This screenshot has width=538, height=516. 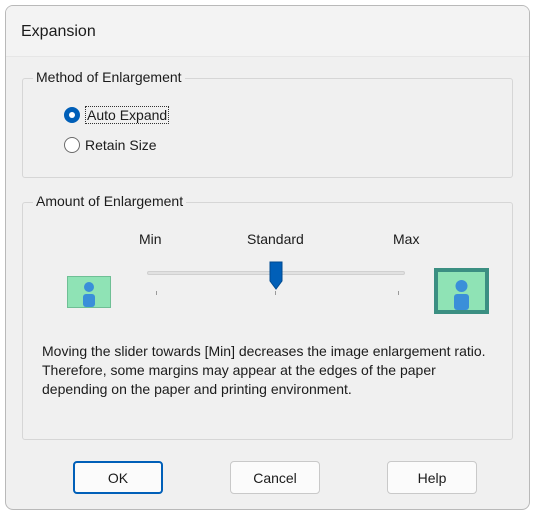 I want to click on radio-retain-size: Retain Size, so click(x=110, y=145).